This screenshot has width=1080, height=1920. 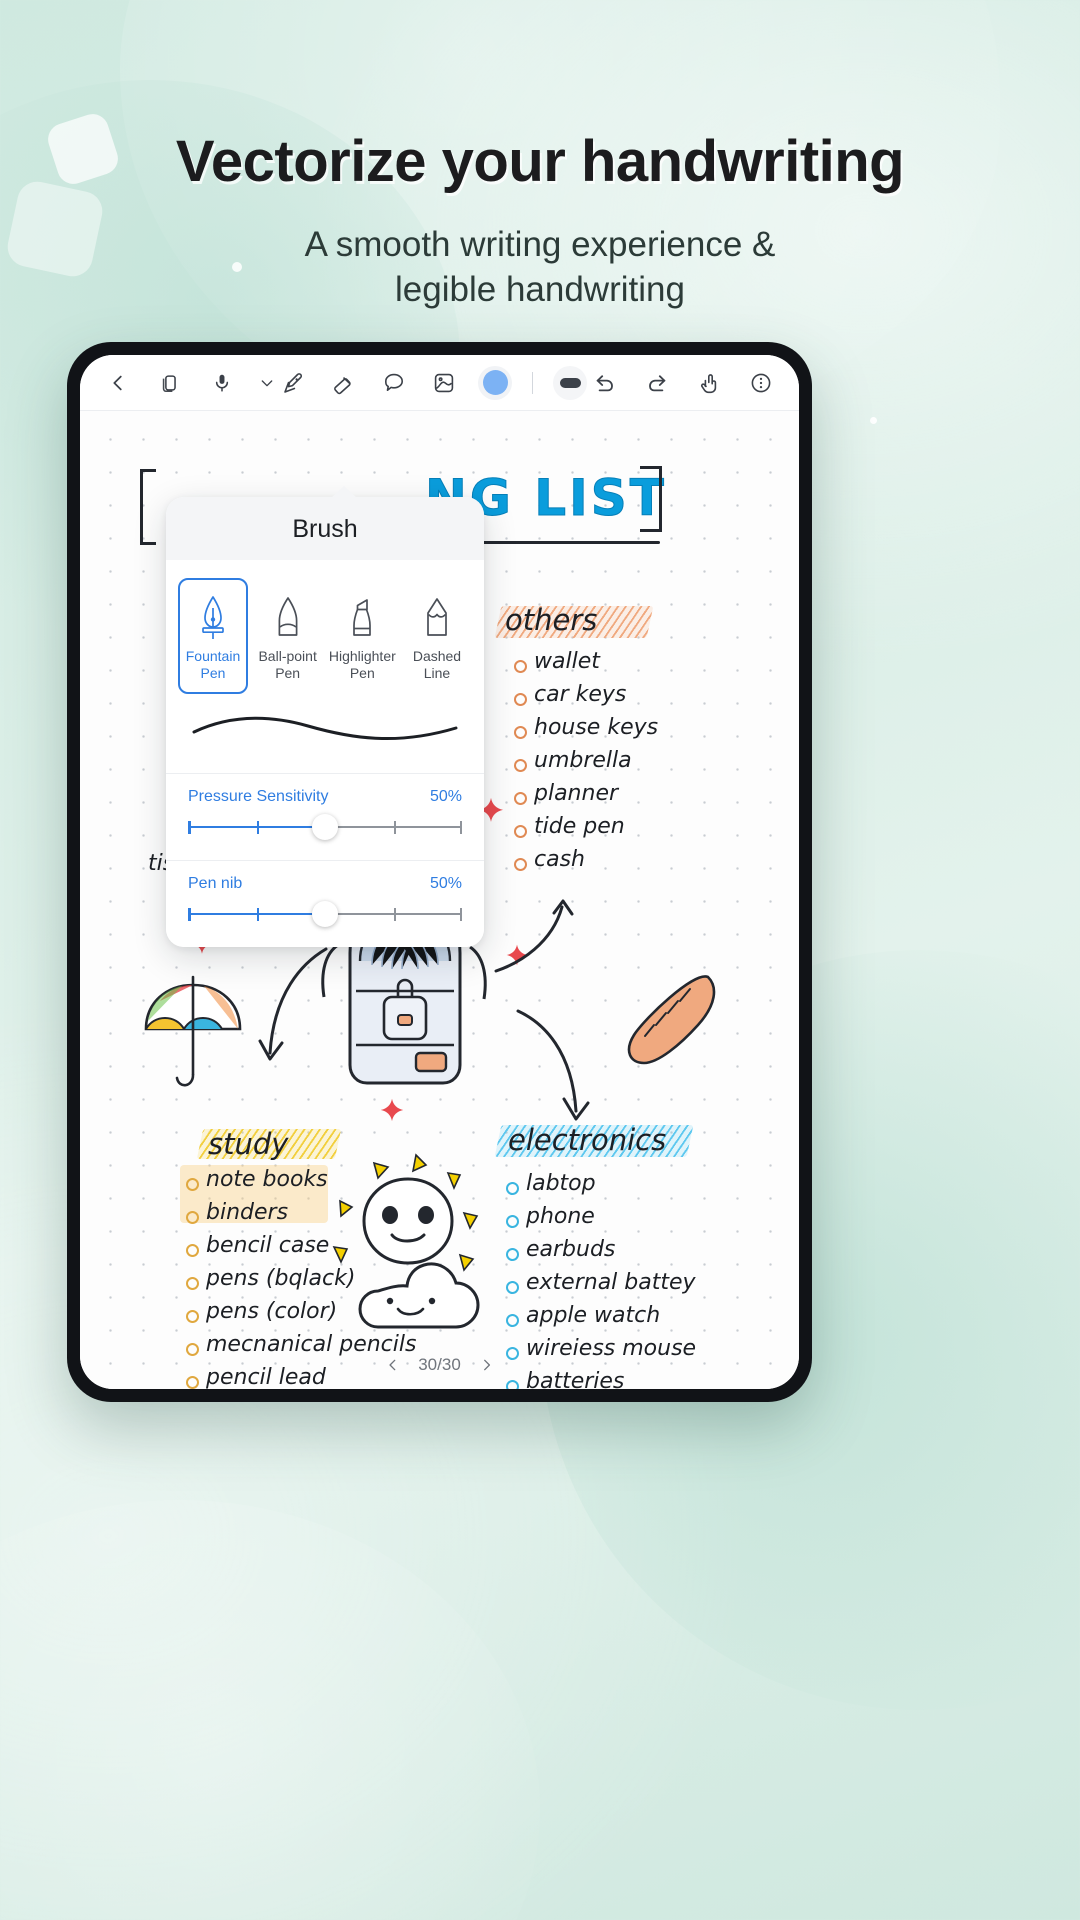 I want to click on toolbar-divider, so click(x=532, y=382).